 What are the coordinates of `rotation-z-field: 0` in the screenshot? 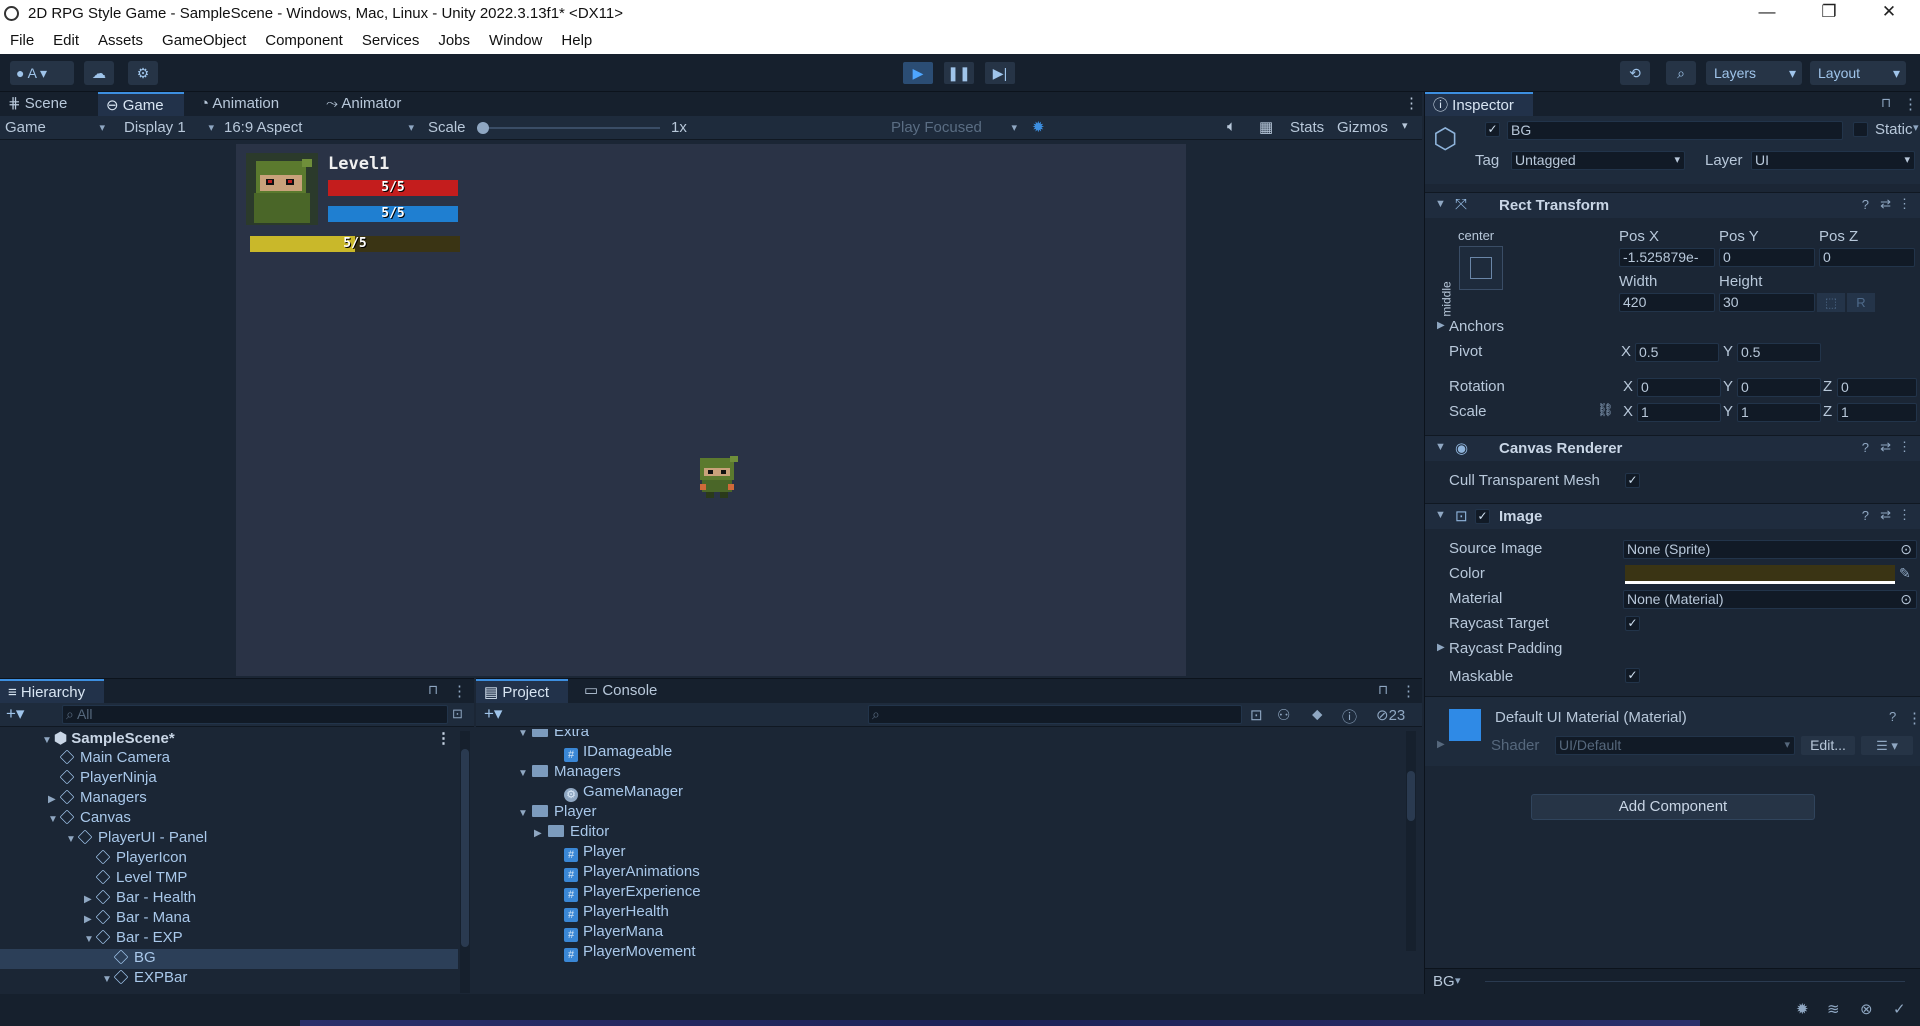 It's located at (1877, 387).